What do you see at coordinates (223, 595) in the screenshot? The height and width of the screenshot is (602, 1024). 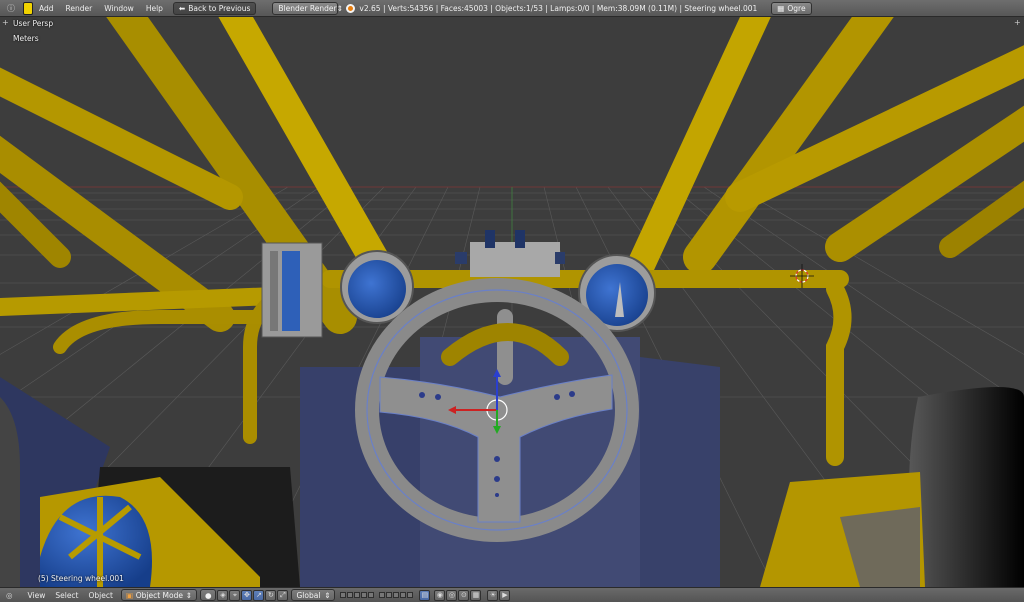 I see `pivot-point-icon: ◈` at bounding box center [223, 595].